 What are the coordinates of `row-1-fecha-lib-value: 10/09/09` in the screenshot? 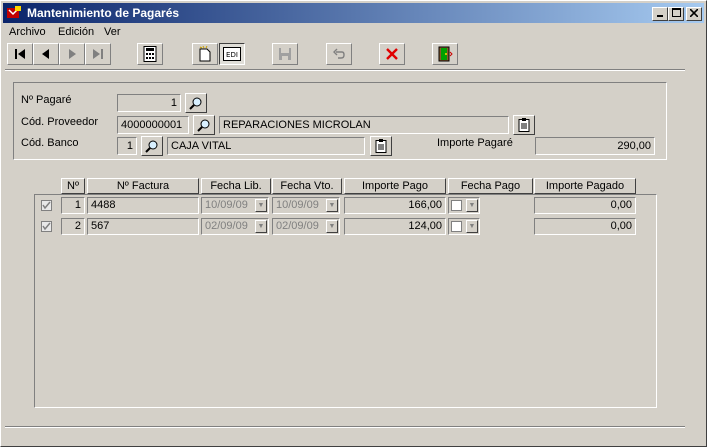 It's located at (226, 205).